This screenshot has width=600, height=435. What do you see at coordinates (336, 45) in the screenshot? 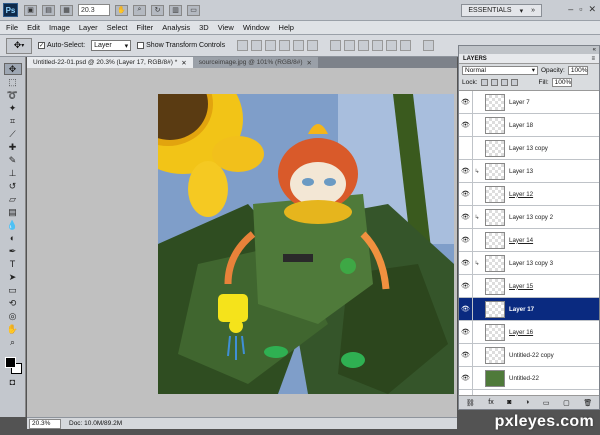
I see `distribute-top-icon` at bounding box center [336, 45].